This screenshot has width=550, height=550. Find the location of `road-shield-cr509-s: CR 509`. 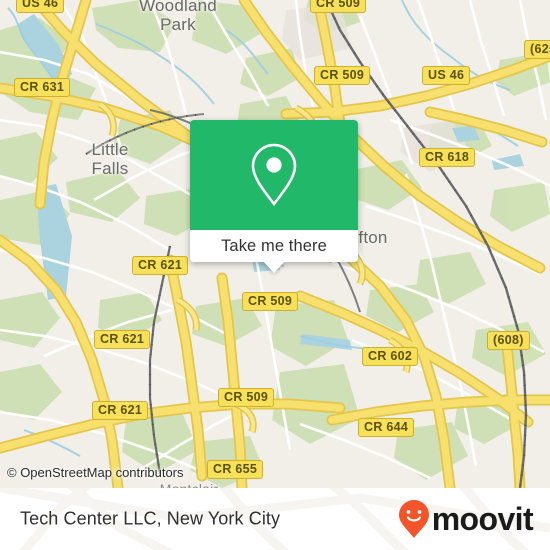

road-shield-cr509-s: CR 509 is located at coordinates (246, 397).